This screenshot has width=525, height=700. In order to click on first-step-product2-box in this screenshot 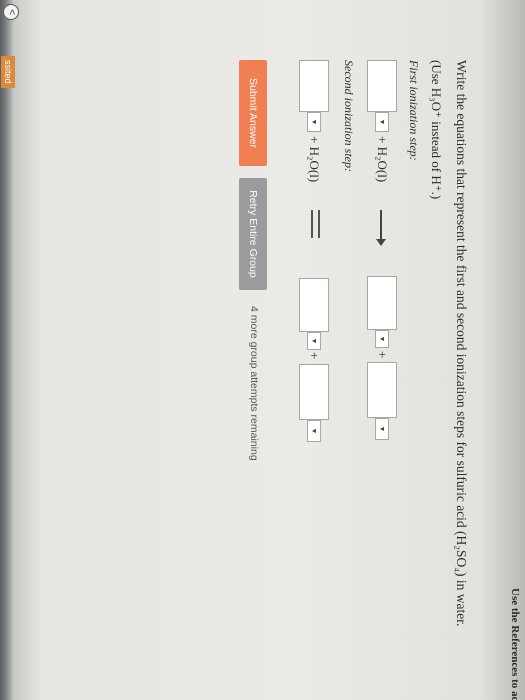, I will do `click(382, 390)`.